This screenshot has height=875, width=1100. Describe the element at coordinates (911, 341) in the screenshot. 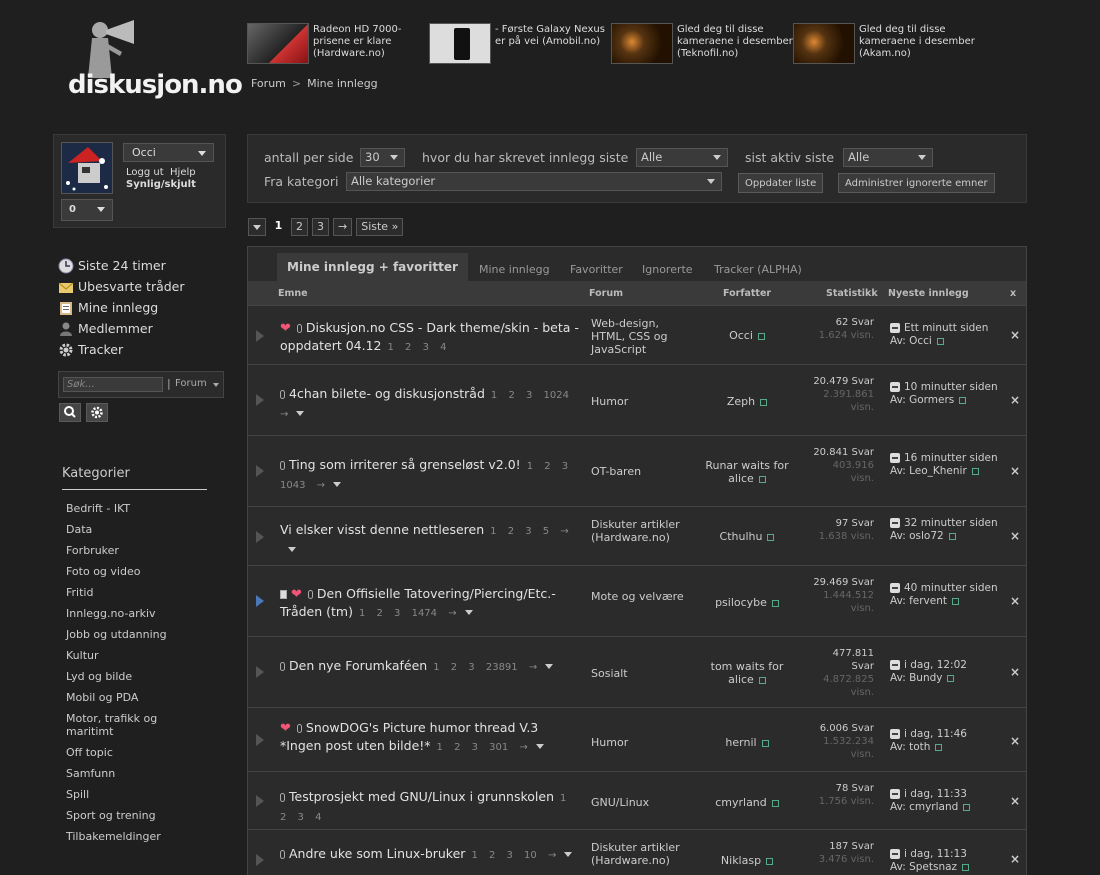

I see `latest-author: Av: Occi` at that location.